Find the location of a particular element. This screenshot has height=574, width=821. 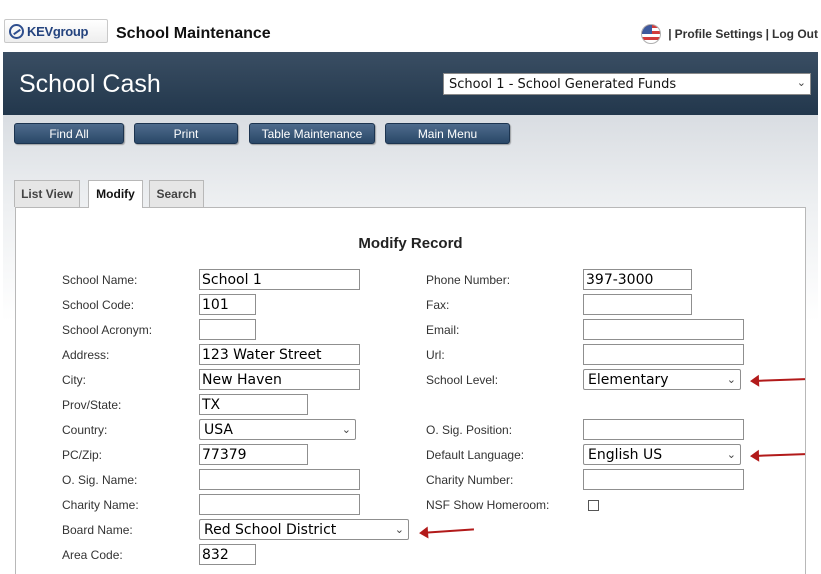

logo-text: KEVgroup is located at coordinates (58, 31).